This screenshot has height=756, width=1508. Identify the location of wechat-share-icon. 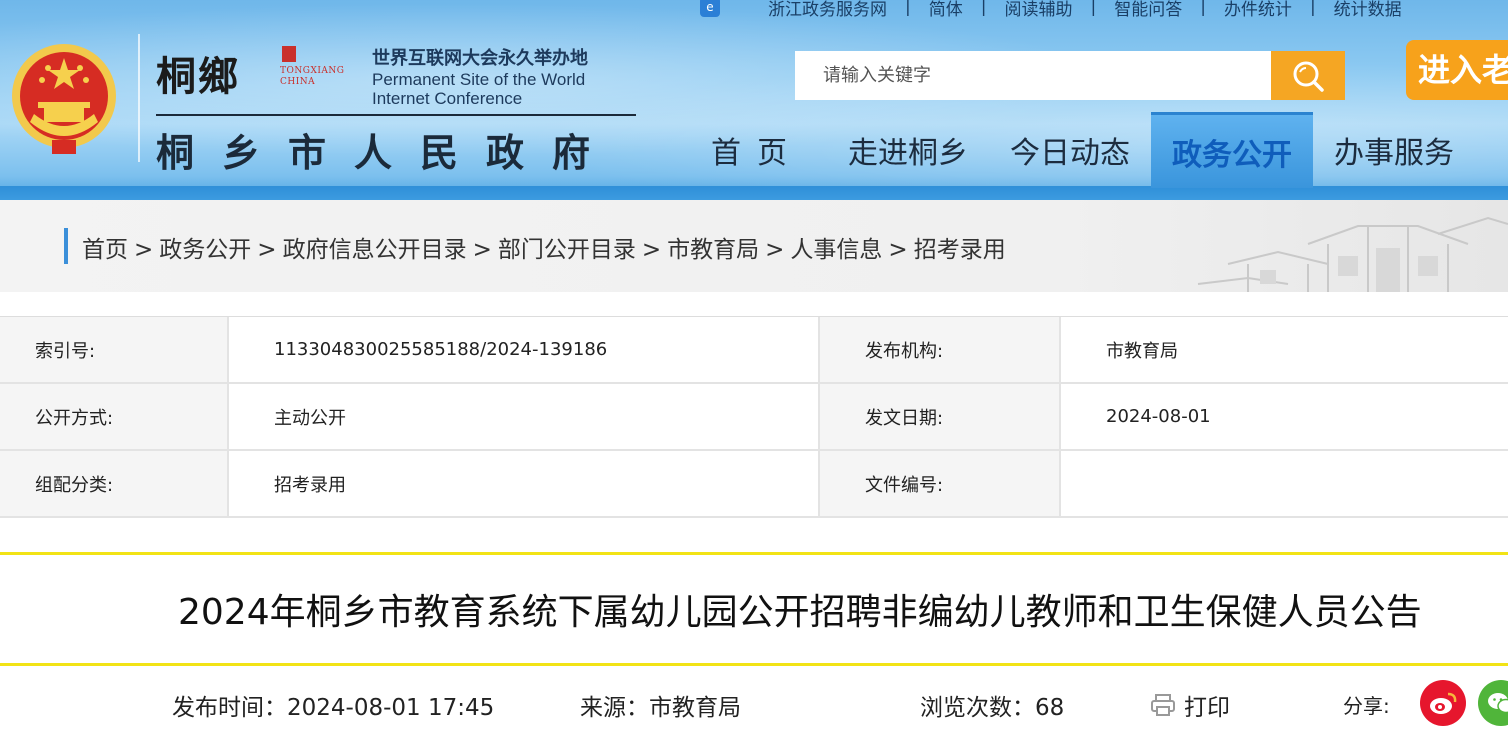
(1493, 703).